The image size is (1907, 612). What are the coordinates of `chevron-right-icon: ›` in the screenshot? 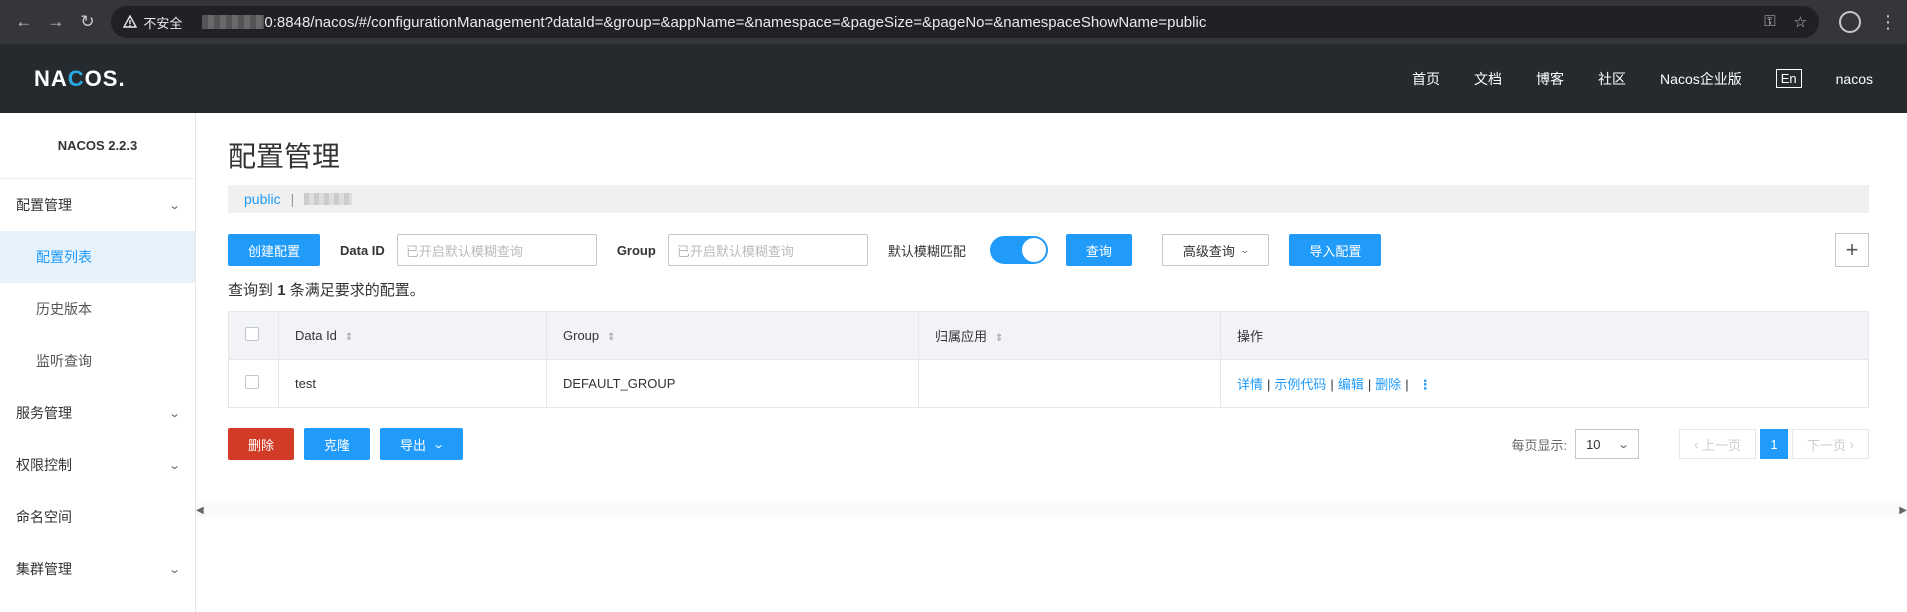 It's located at (1850, 444).